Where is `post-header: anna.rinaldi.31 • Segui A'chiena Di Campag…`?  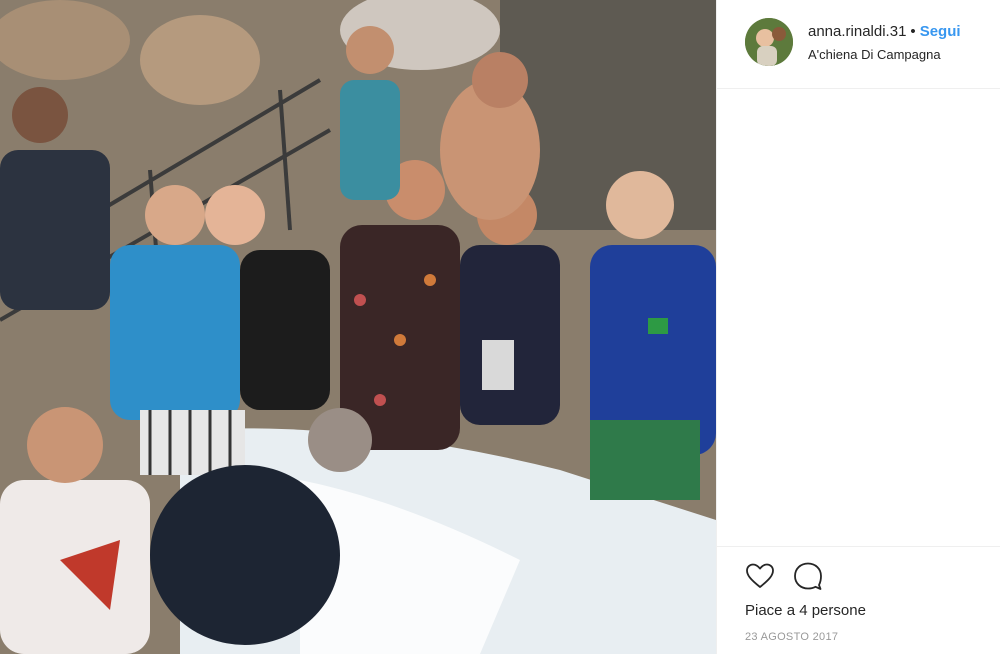 post-header: anna.rinaldi.31 • Segui A'chiena Di Campag… is located at coordinates (858, 44).